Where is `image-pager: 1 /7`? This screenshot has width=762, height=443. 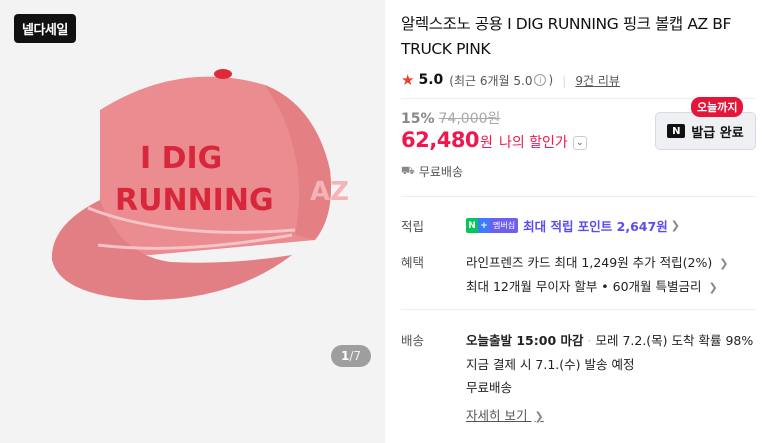 image-pager: 1 /7 is located at coordinates (351, 356).